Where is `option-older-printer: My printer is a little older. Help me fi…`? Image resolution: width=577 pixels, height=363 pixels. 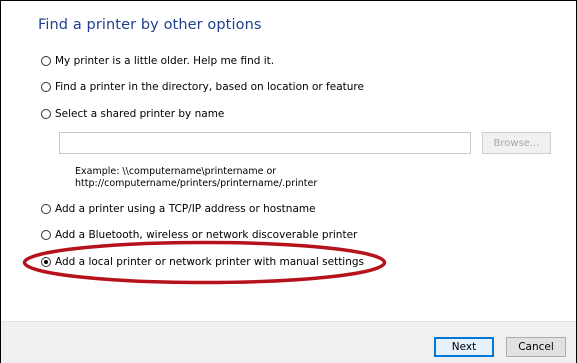 option-older-printer: My printer is a little older. Help me fi… is located at coordinates (157, 61).